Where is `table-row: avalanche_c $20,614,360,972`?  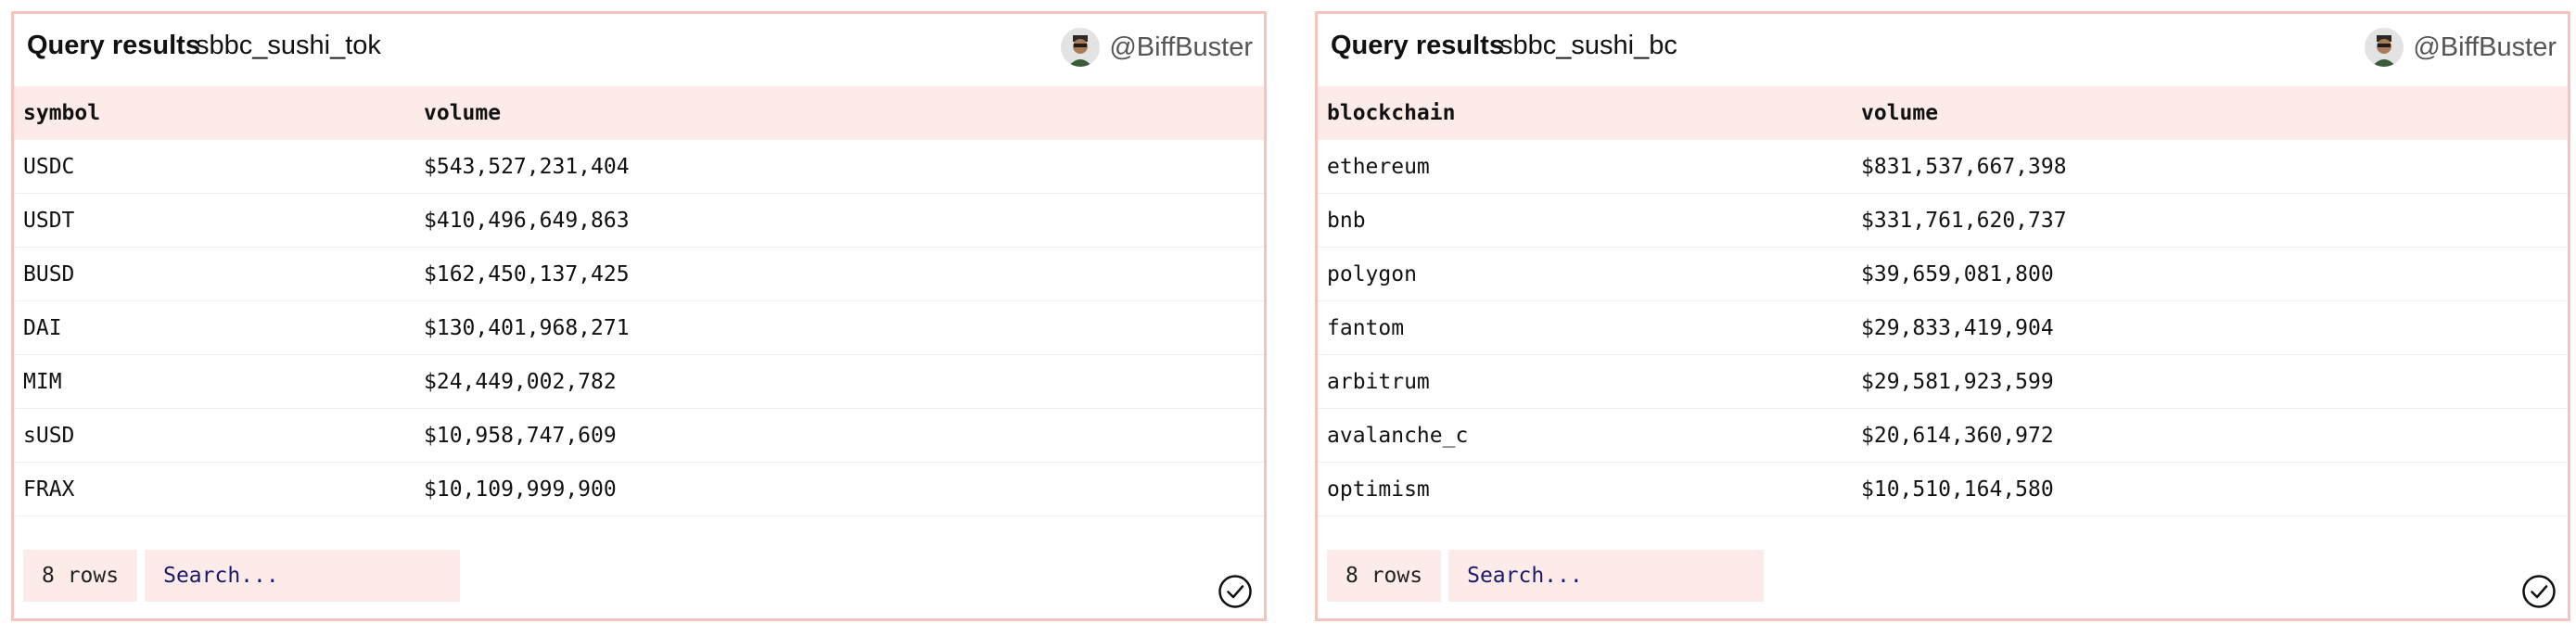
table-row: avalanche_c $20,614,360,972 is located at coordinates (1943, 435).